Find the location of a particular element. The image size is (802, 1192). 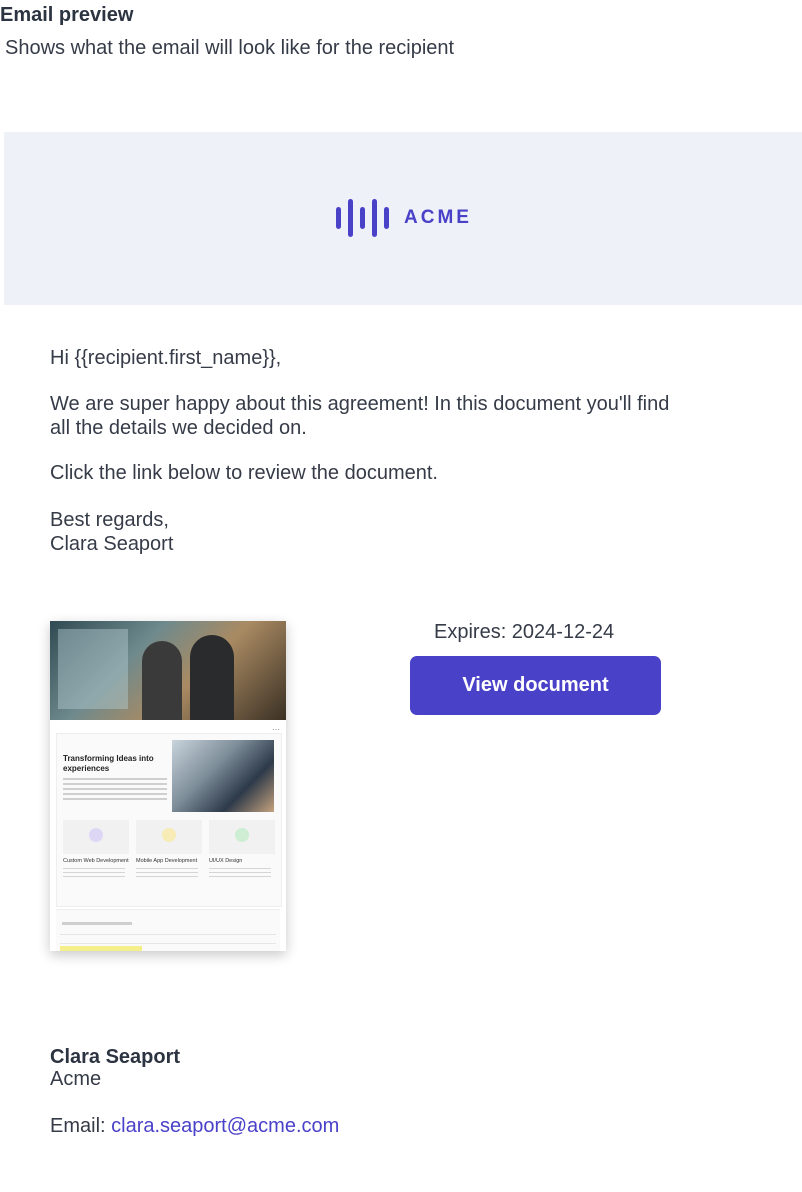

email-label: Email: is located at coordinates (81, 1126).